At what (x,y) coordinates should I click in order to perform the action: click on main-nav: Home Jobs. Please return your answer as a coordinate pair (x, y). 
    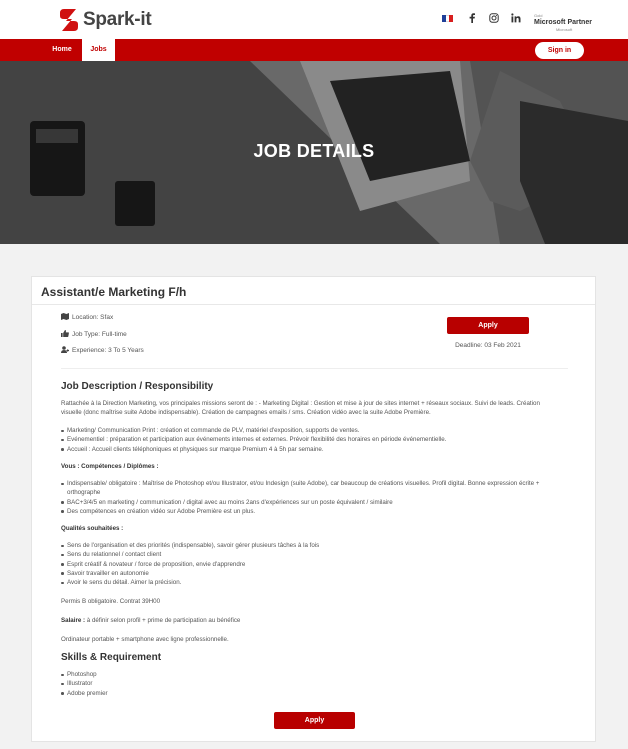
    Looking at the image, I should click on (314, 50).